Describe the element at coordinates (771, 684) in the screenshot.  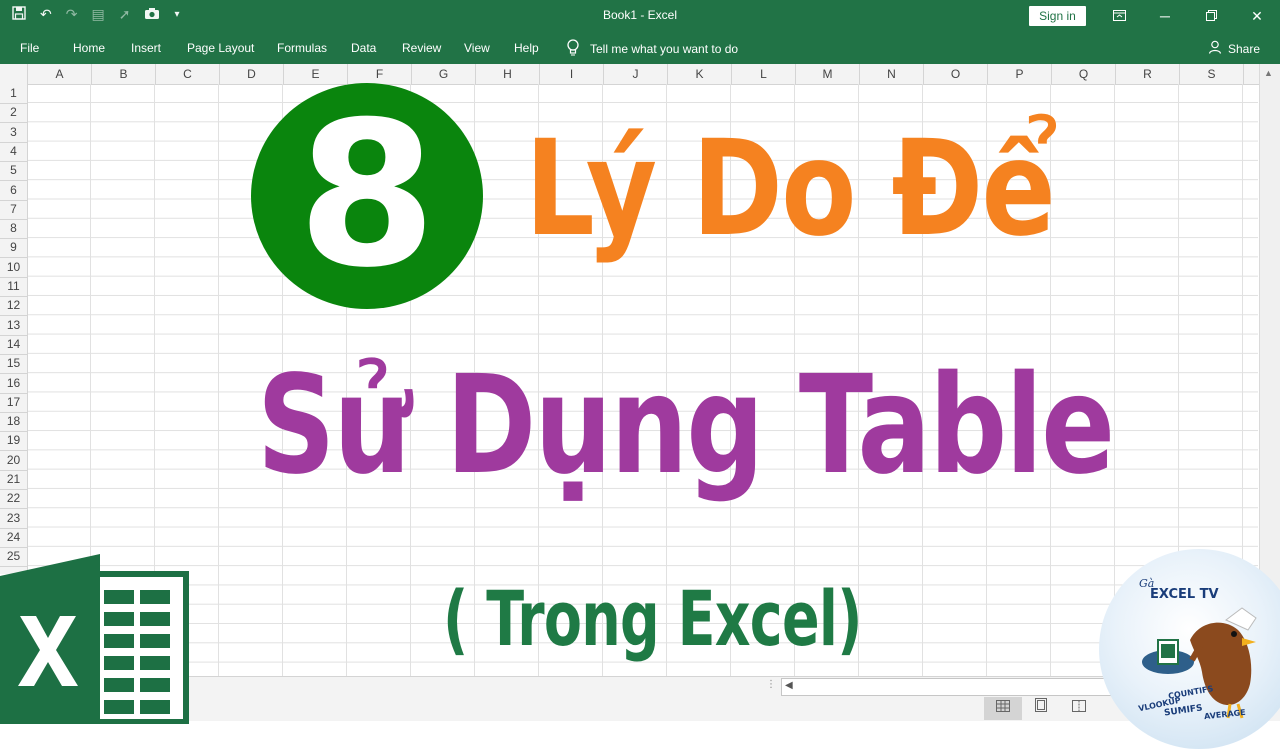
I see `more-icon: ⋮` at that location.